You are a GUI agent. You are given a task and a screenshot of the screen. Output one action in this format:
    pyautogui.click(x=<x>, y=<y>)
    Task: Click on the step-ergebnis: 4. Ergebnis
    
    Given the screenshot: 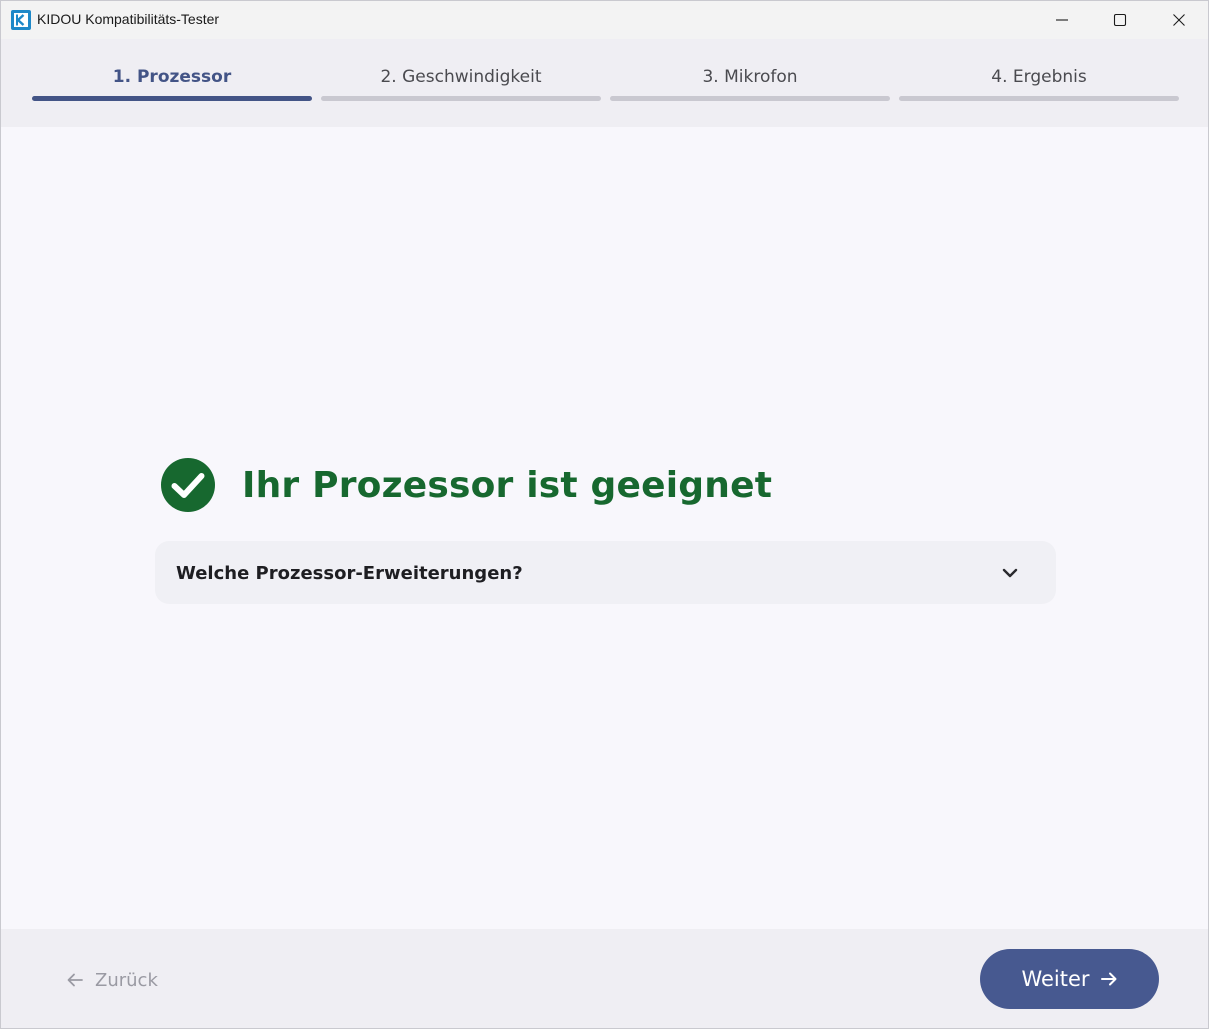 What is the action you would take?
    pyautogui.click(x=1039, y=83)
    